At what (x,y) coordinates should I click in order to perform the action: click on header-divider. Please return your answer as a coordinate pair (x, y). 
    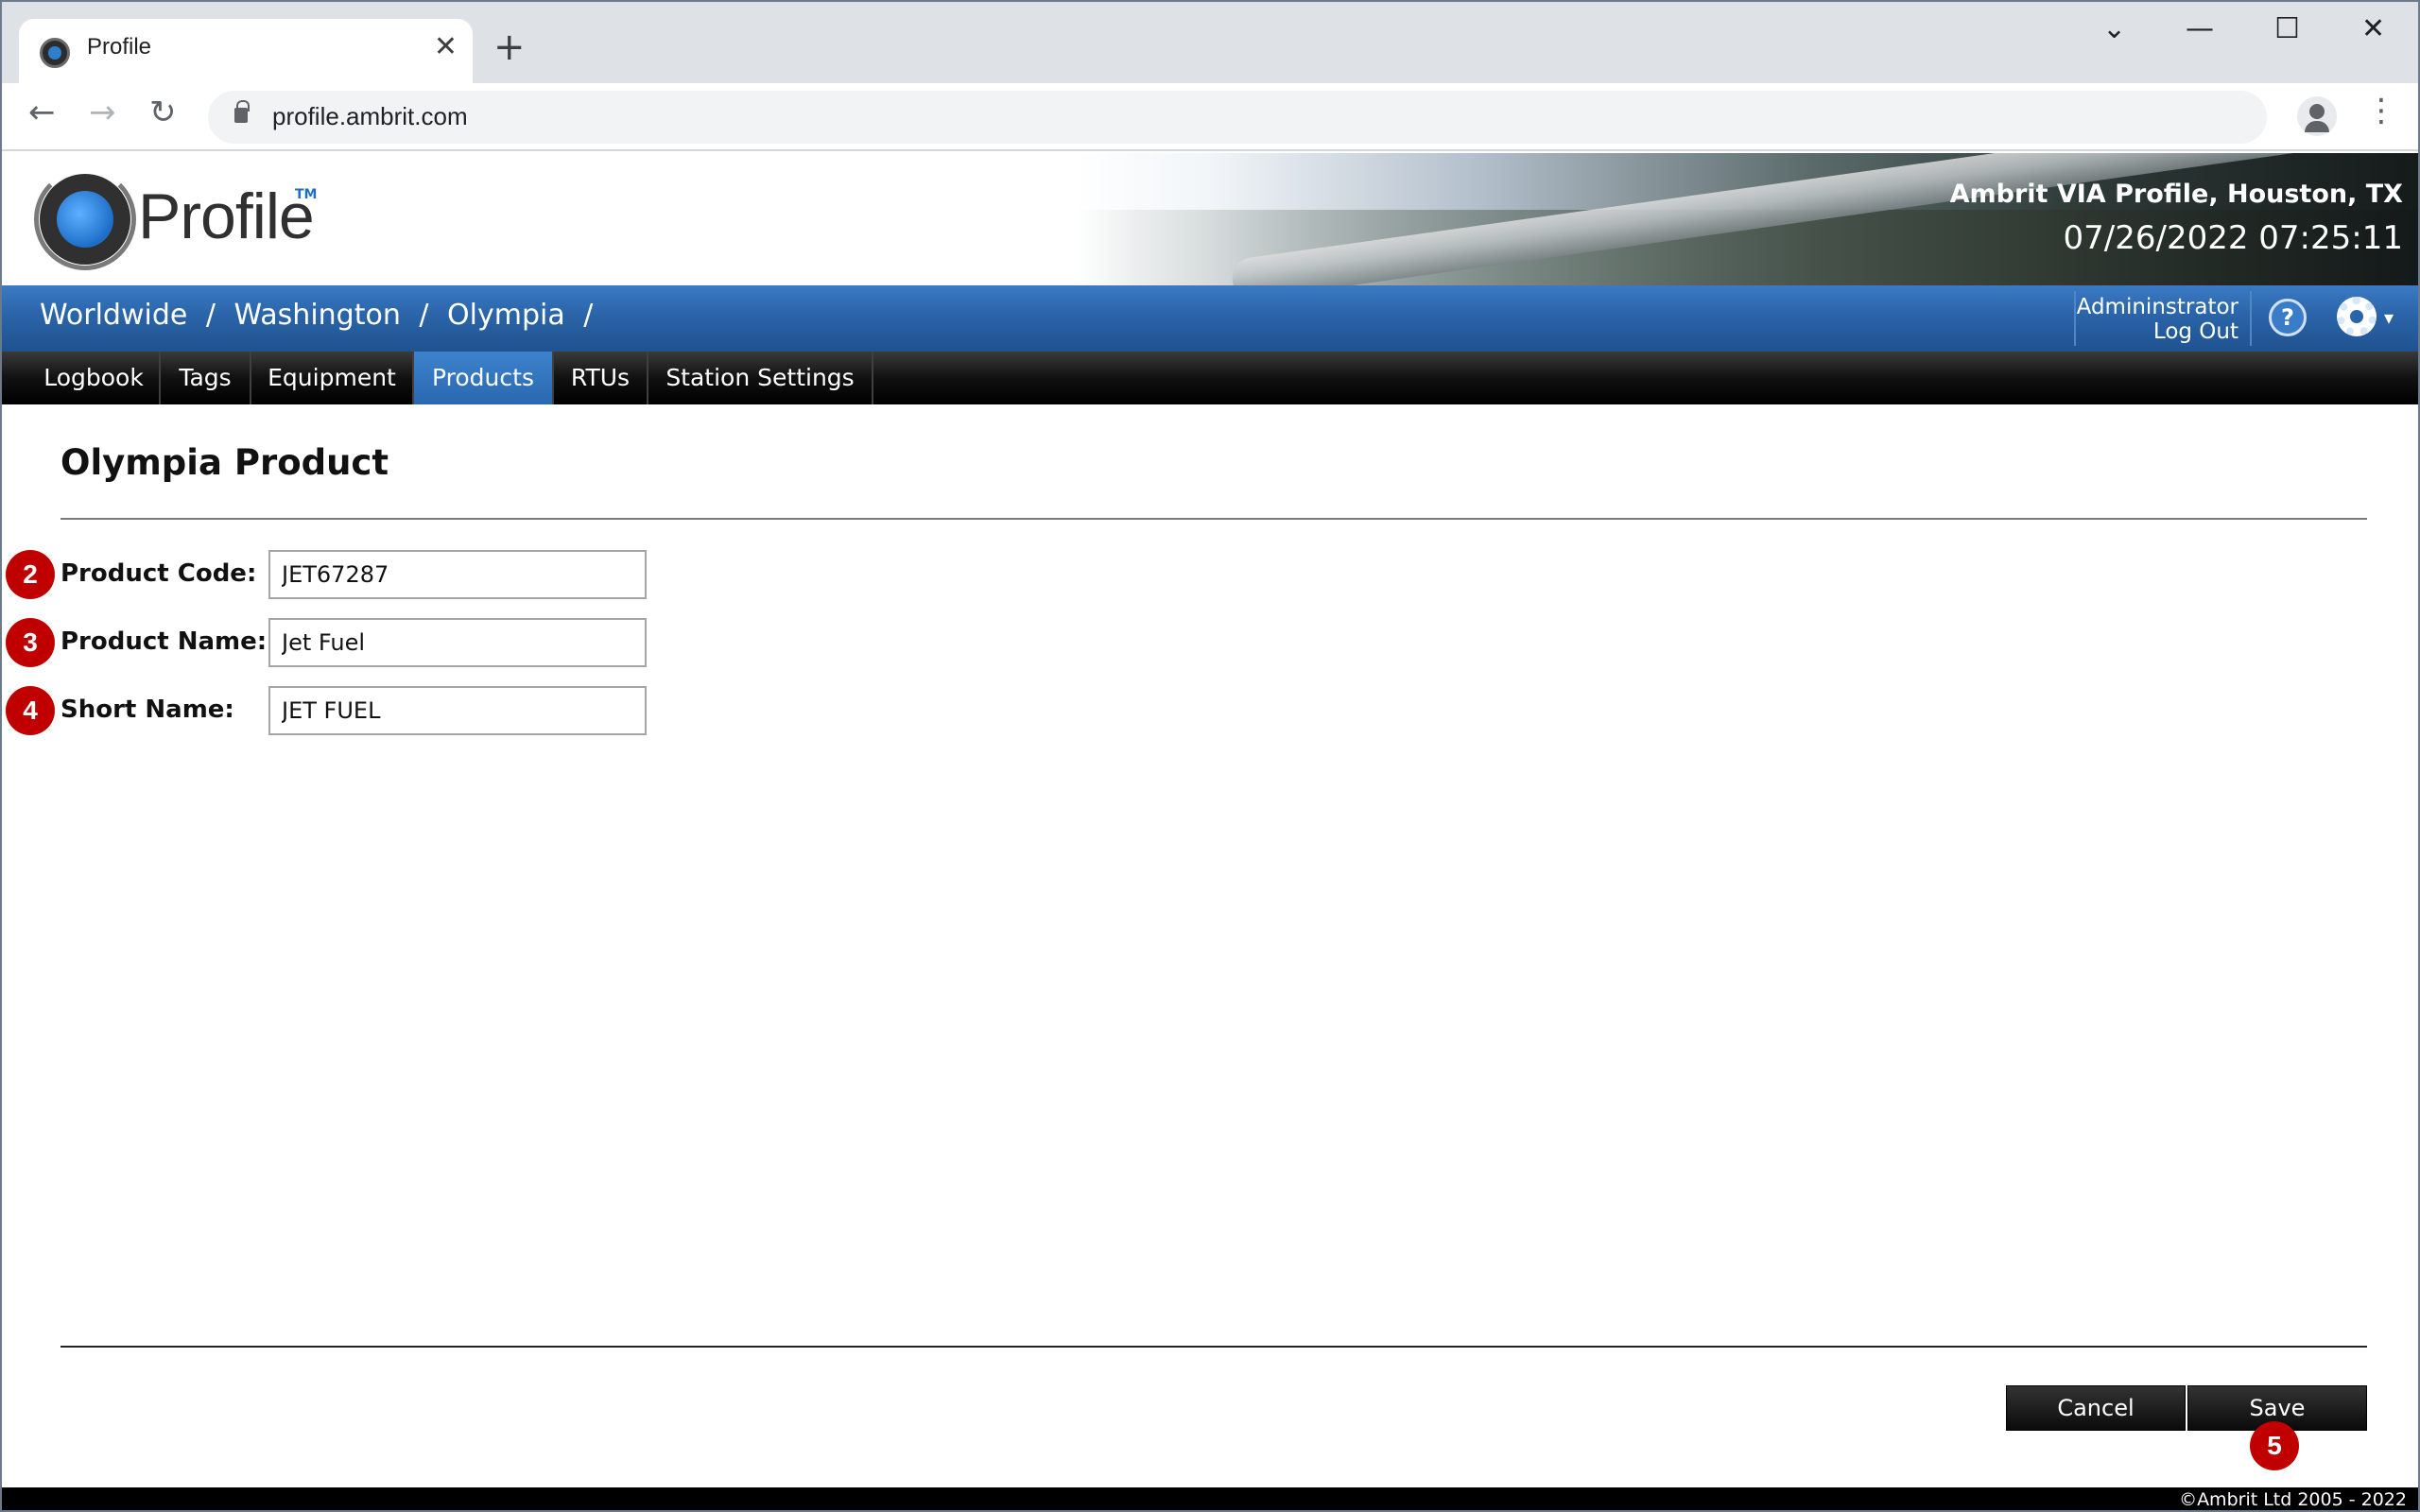
    Looking at the image, I should click on (2251, 318).